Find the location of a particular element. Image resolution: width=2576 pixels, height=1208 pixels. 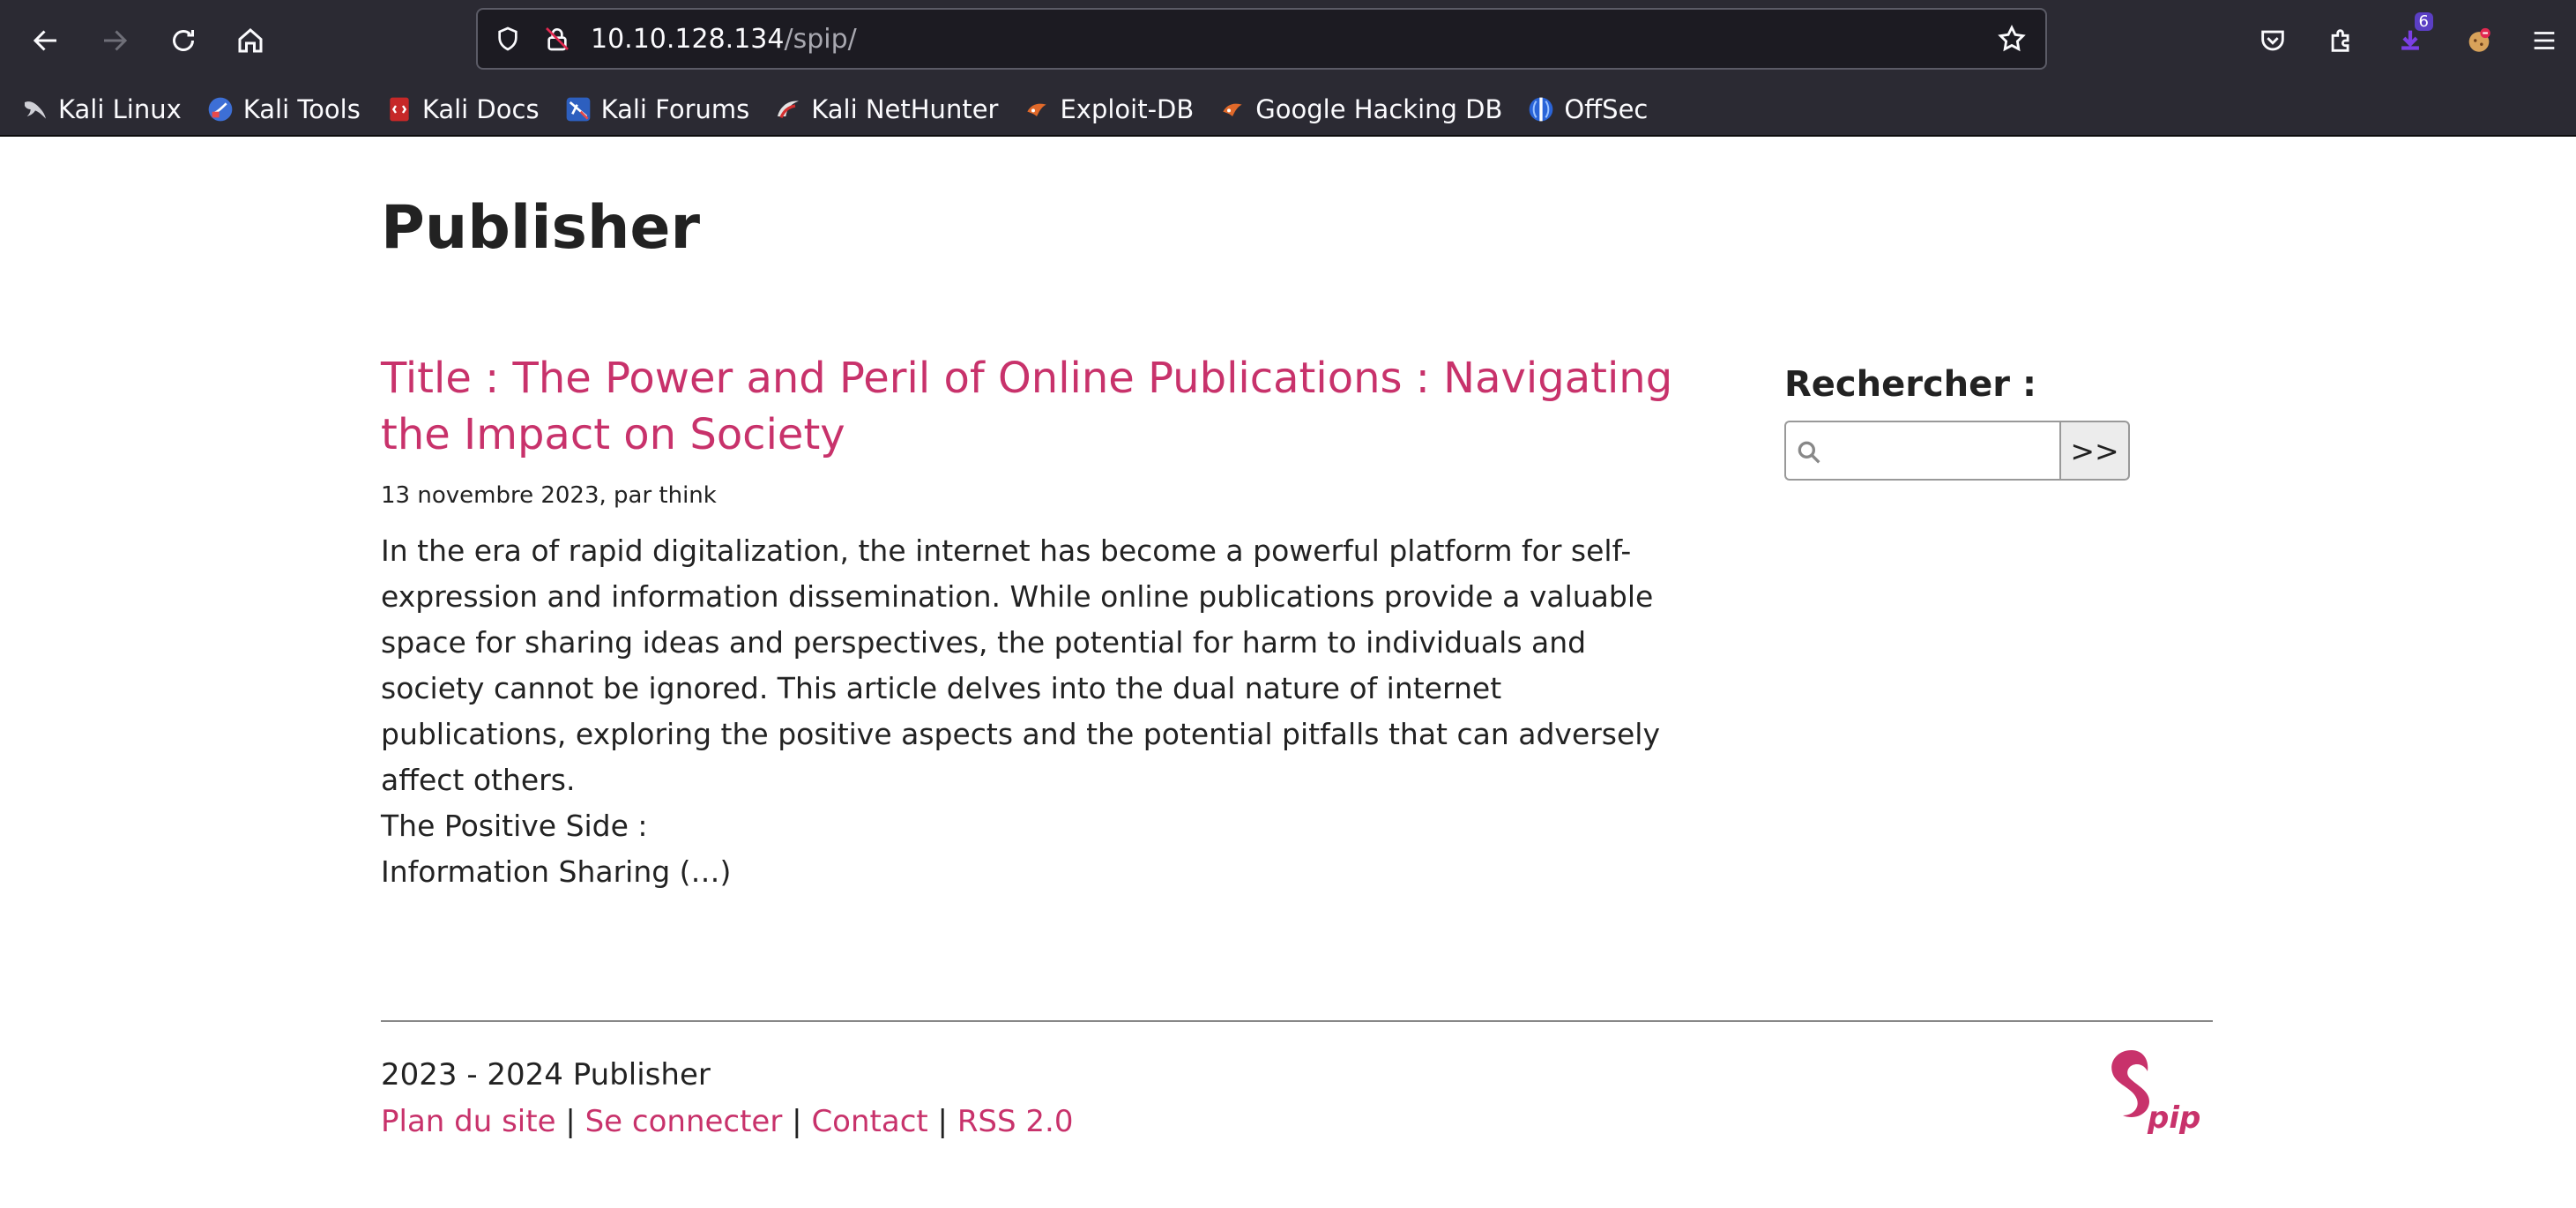

bookmark-label: Google Hacking DB is located at coordinates (1379, 109).